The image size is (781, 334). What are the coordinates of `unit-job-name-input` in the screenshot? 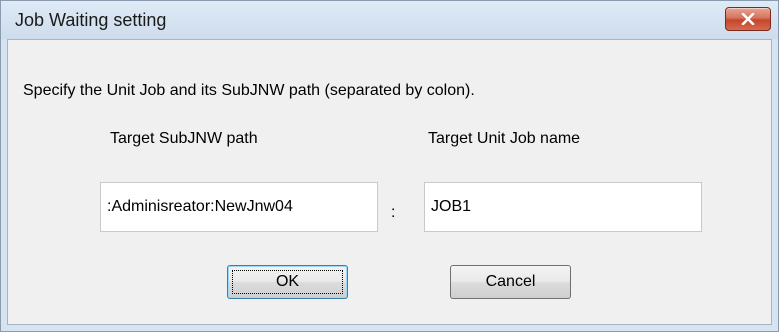 It's located at (563, 207).